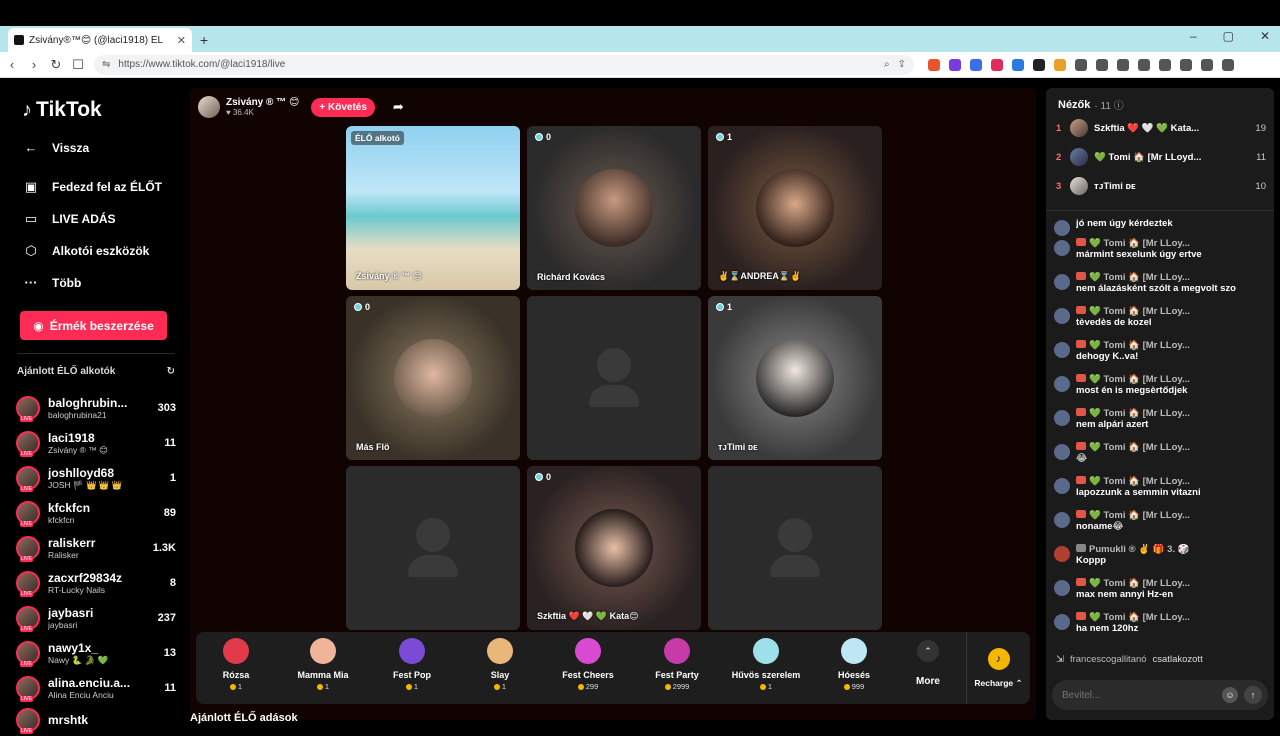 This screenshot has width=1280, height=736. I want to click on guest-tile: 0 Richárd Kovács, so click(614, 208).